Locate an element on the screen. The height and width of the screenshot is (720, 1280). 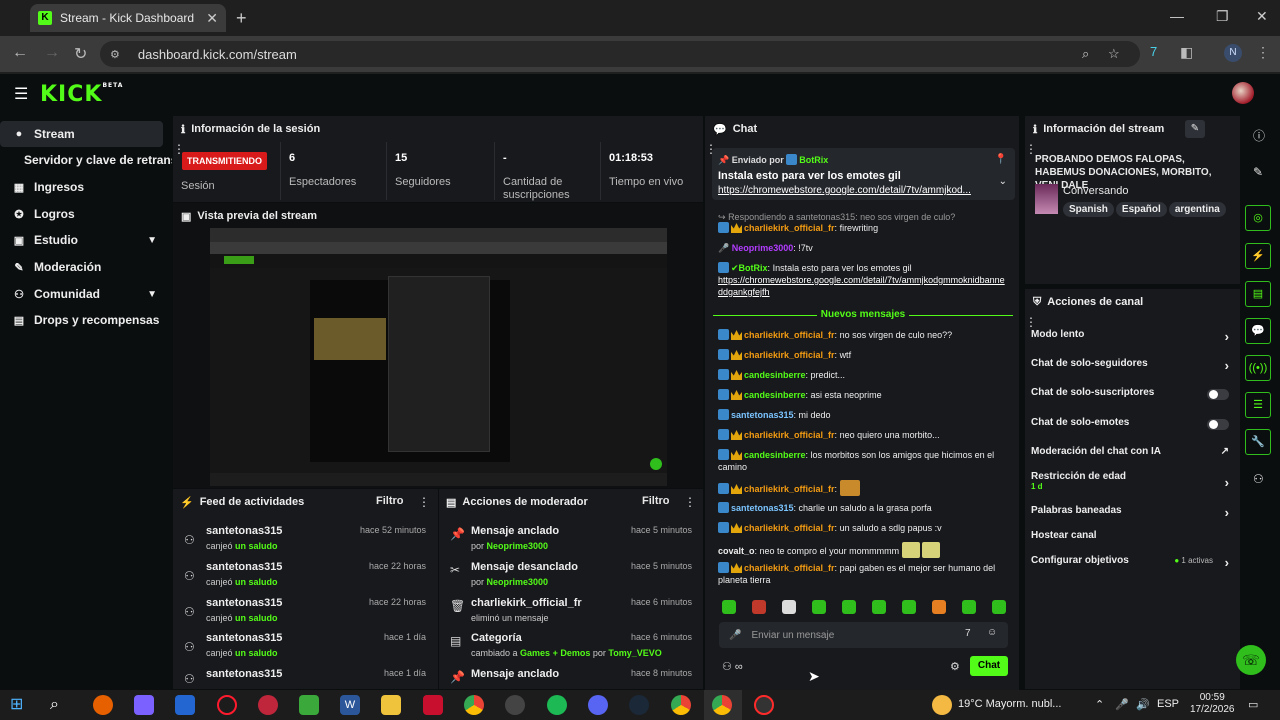
opera-gx-icon is located at coordinates (268, 705).